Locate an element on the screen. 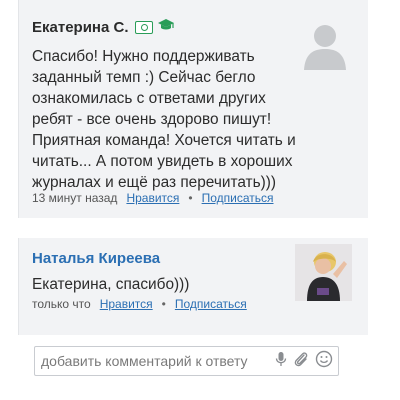  user-silhouette-icon is located at coordinates (325, 47).